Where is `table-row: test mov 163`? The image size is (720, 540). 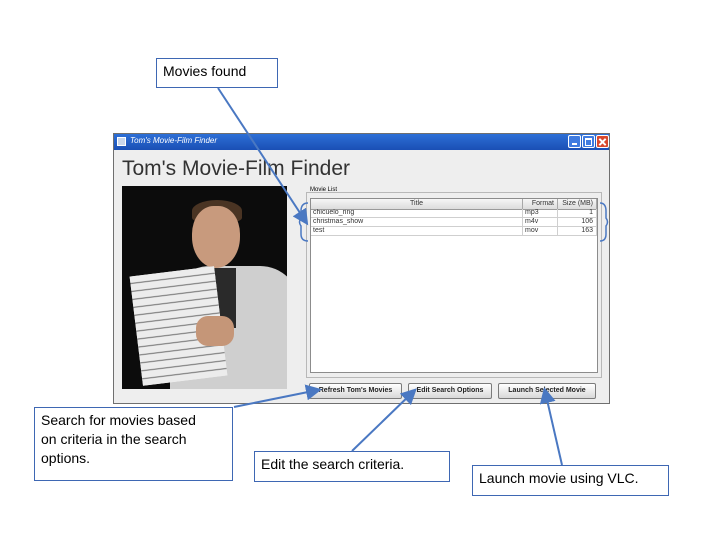 table-row: test mov 163 is located at coordinates (454, 231).